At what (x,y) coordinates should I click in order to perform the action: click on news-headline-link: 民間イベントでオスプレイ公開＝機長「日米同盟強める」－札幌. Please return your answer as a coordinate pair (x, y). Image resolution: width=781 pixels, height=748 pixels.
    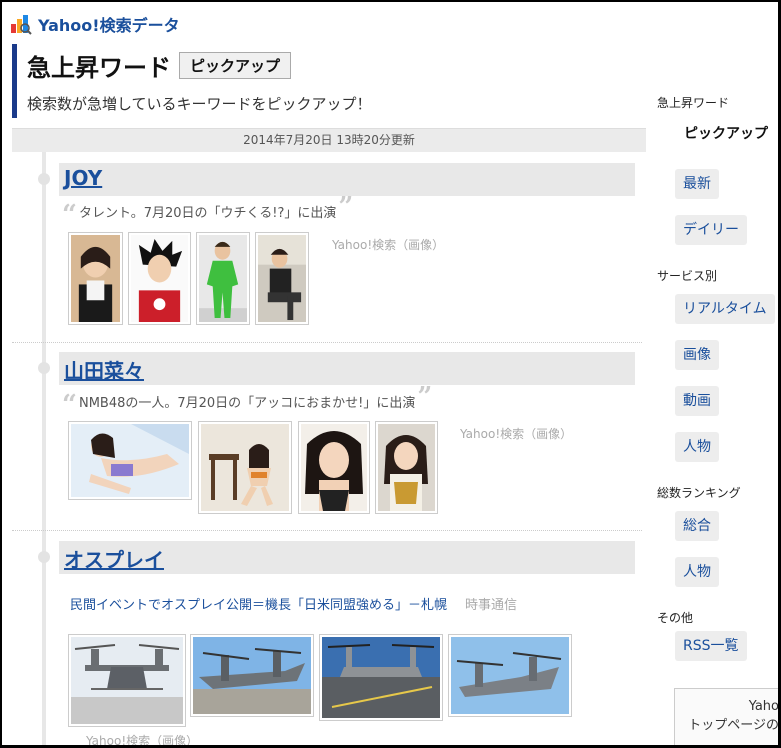
    Looking at the image, I should click on (258, 605).